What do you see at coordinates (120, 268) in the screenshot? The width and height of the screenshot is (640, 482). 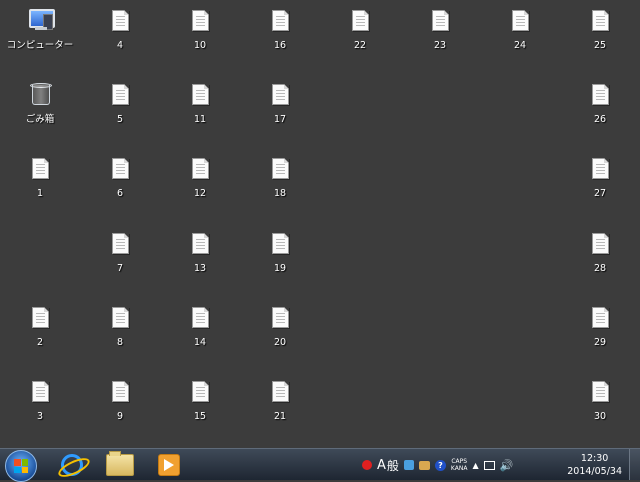 I see `file-label: 7` at bounding box center [120, 268].